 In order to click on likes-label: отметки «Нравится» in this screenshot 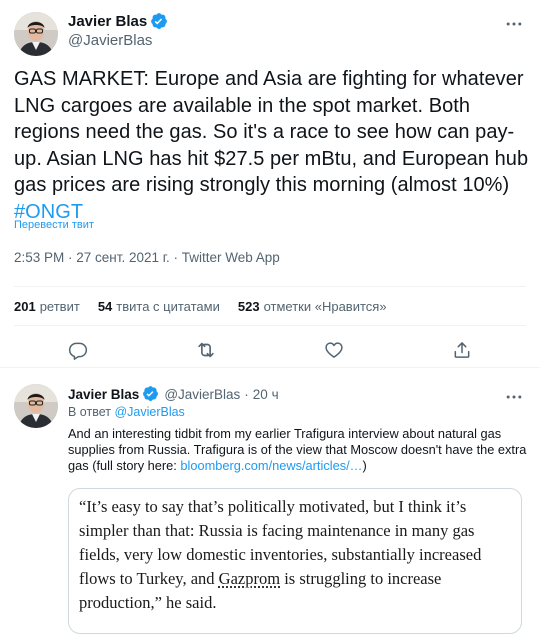, I will do `click(325, 306)`.